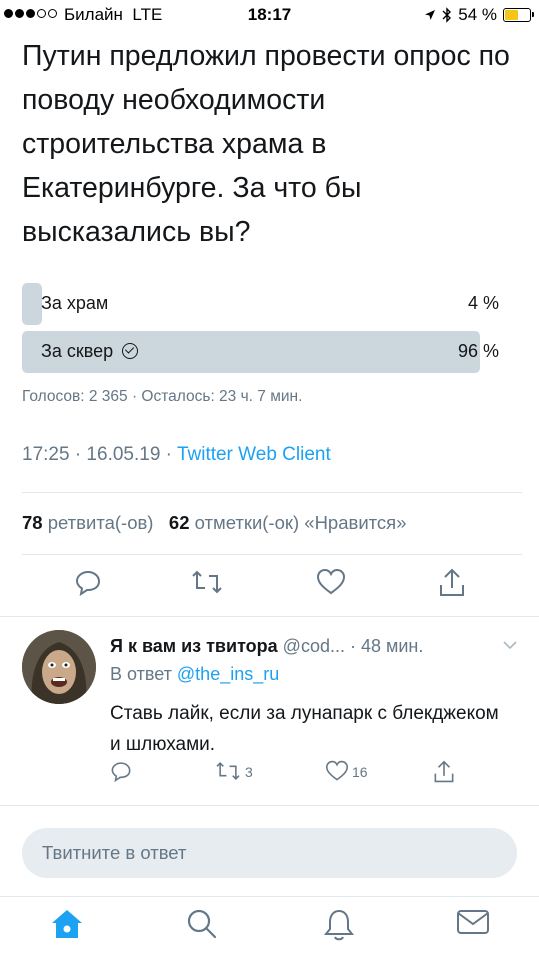  I want to click on timestamp-text: 17:25 · 16.05.19 ·, so click(99, 454).